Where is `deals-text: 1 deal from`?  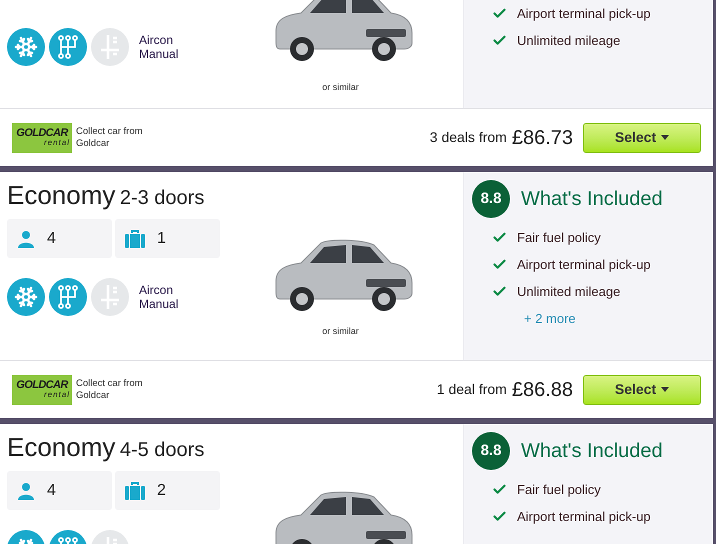
deals-text: 1 deal from is located at coordinates (471, 389).